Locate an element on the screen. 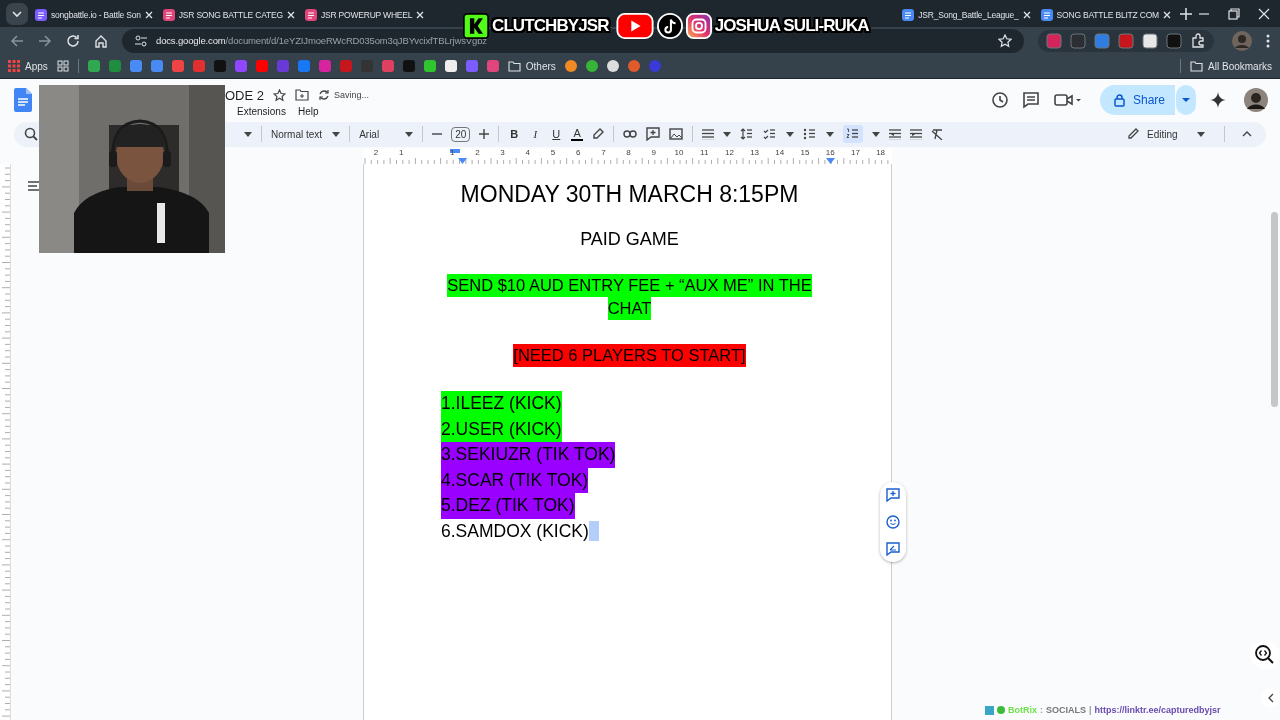 Image resolution: width=1280 pixels, height=720 pixels. pencil-icon is located at coordinates (1133, 134).